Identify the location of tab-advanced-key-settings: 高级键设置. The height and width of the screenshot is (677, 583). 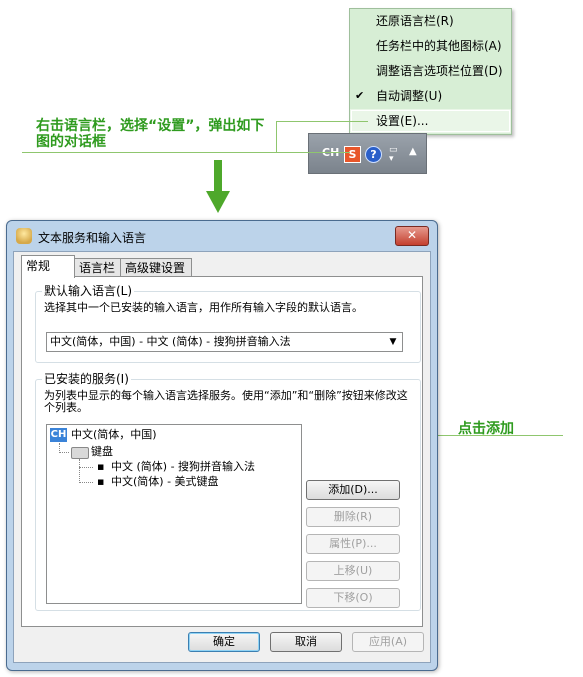
(156, 267).